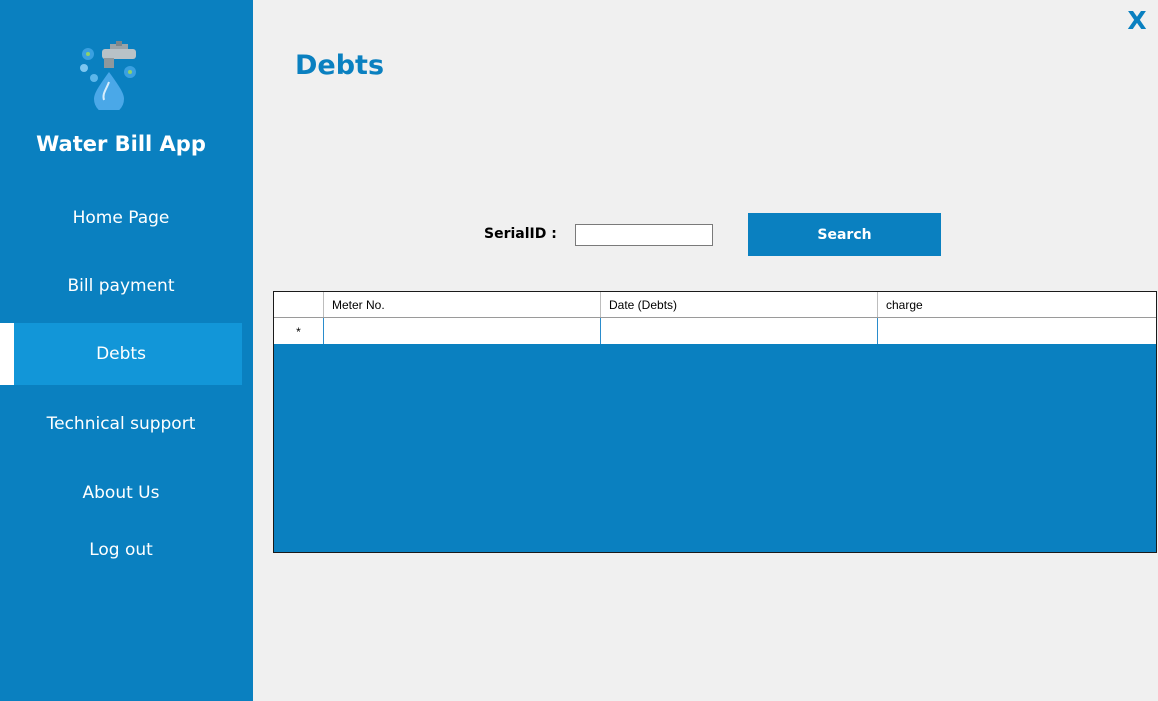 The image size is (1158, 701). Describe the element at coordinates (299, 331) in the screenshot. I see `new-row-marker: *` at that location.